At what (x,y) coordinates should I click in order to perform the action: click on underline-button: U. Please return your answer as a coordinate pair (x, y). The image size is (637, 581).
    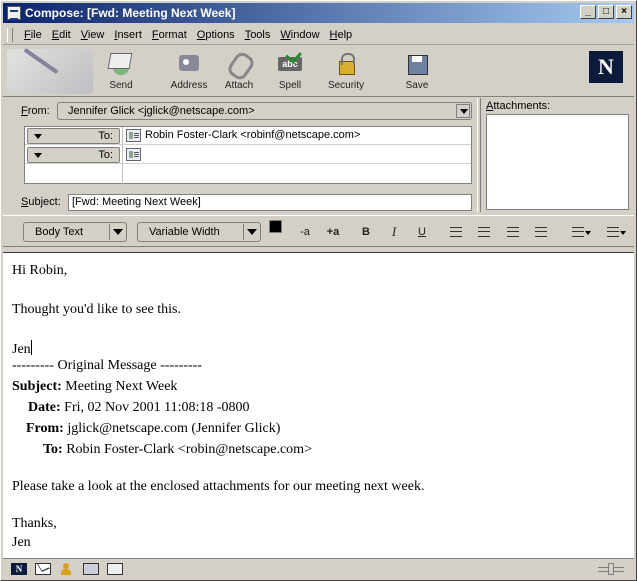
    Looking at the image, I should click on (422, 232).